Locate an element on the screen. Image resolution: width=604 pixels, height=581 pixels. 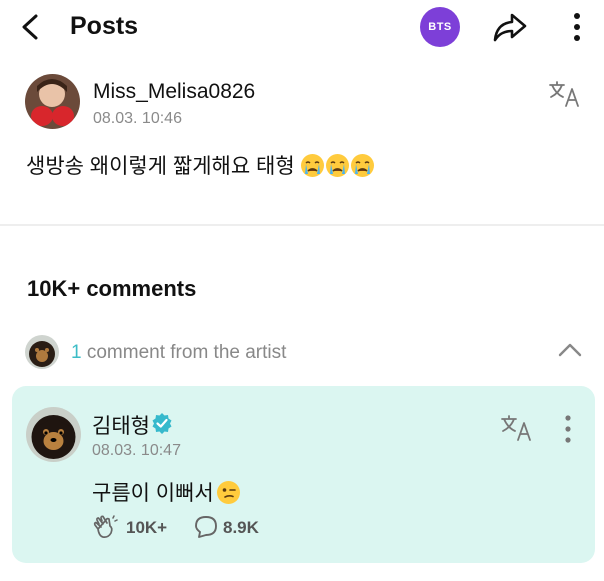
artist-comment-label: comment from the artist is located at coordinates (184, 352).